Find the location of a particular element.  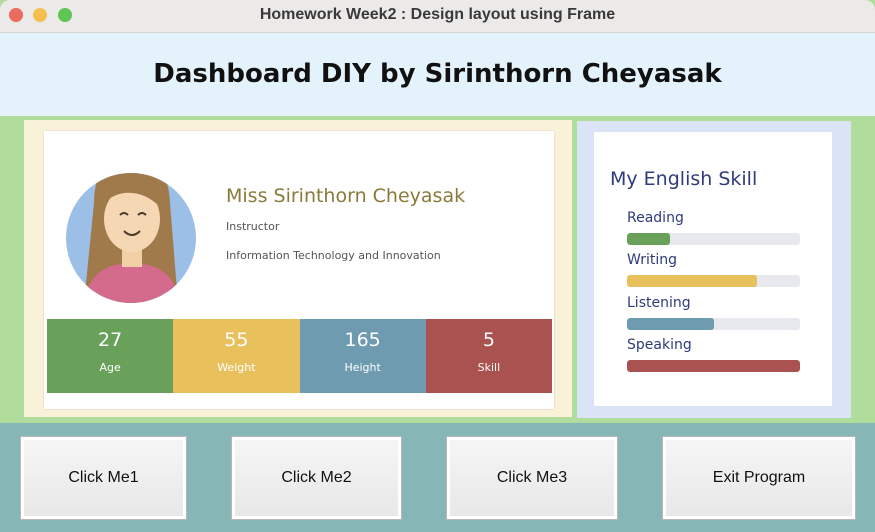

stat-height: 165 Height is located at coordinates (362, 356).